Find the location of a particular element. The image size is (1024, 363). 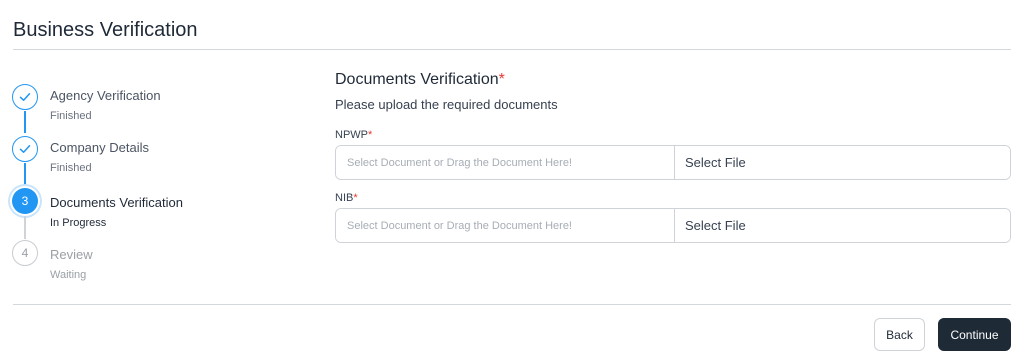

page-title: Business Verification is located at coordinates (105, 30).